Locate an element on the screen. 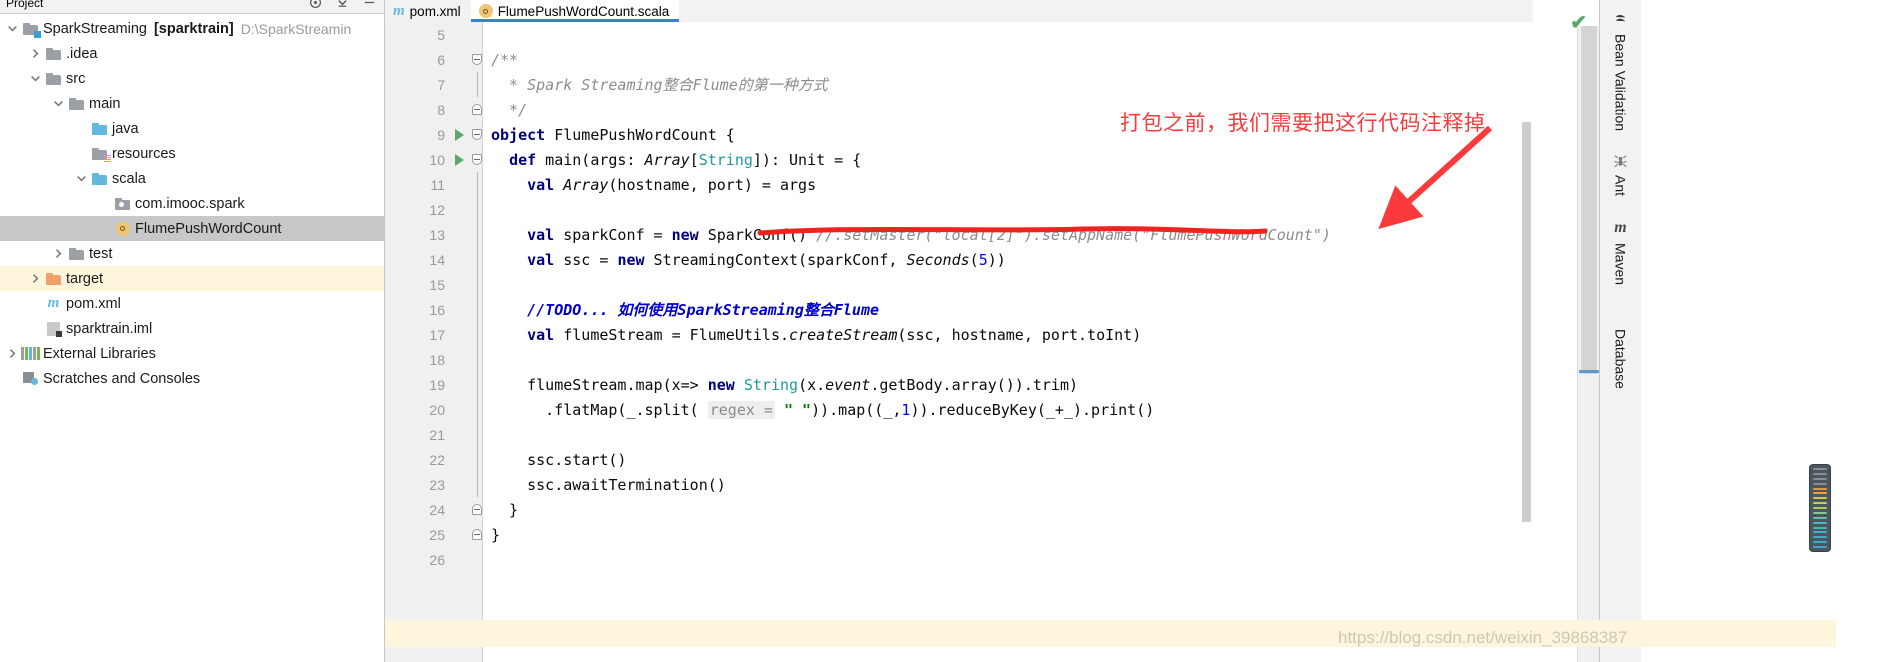  collapse-all-icon is located at coordinates (342, 4).